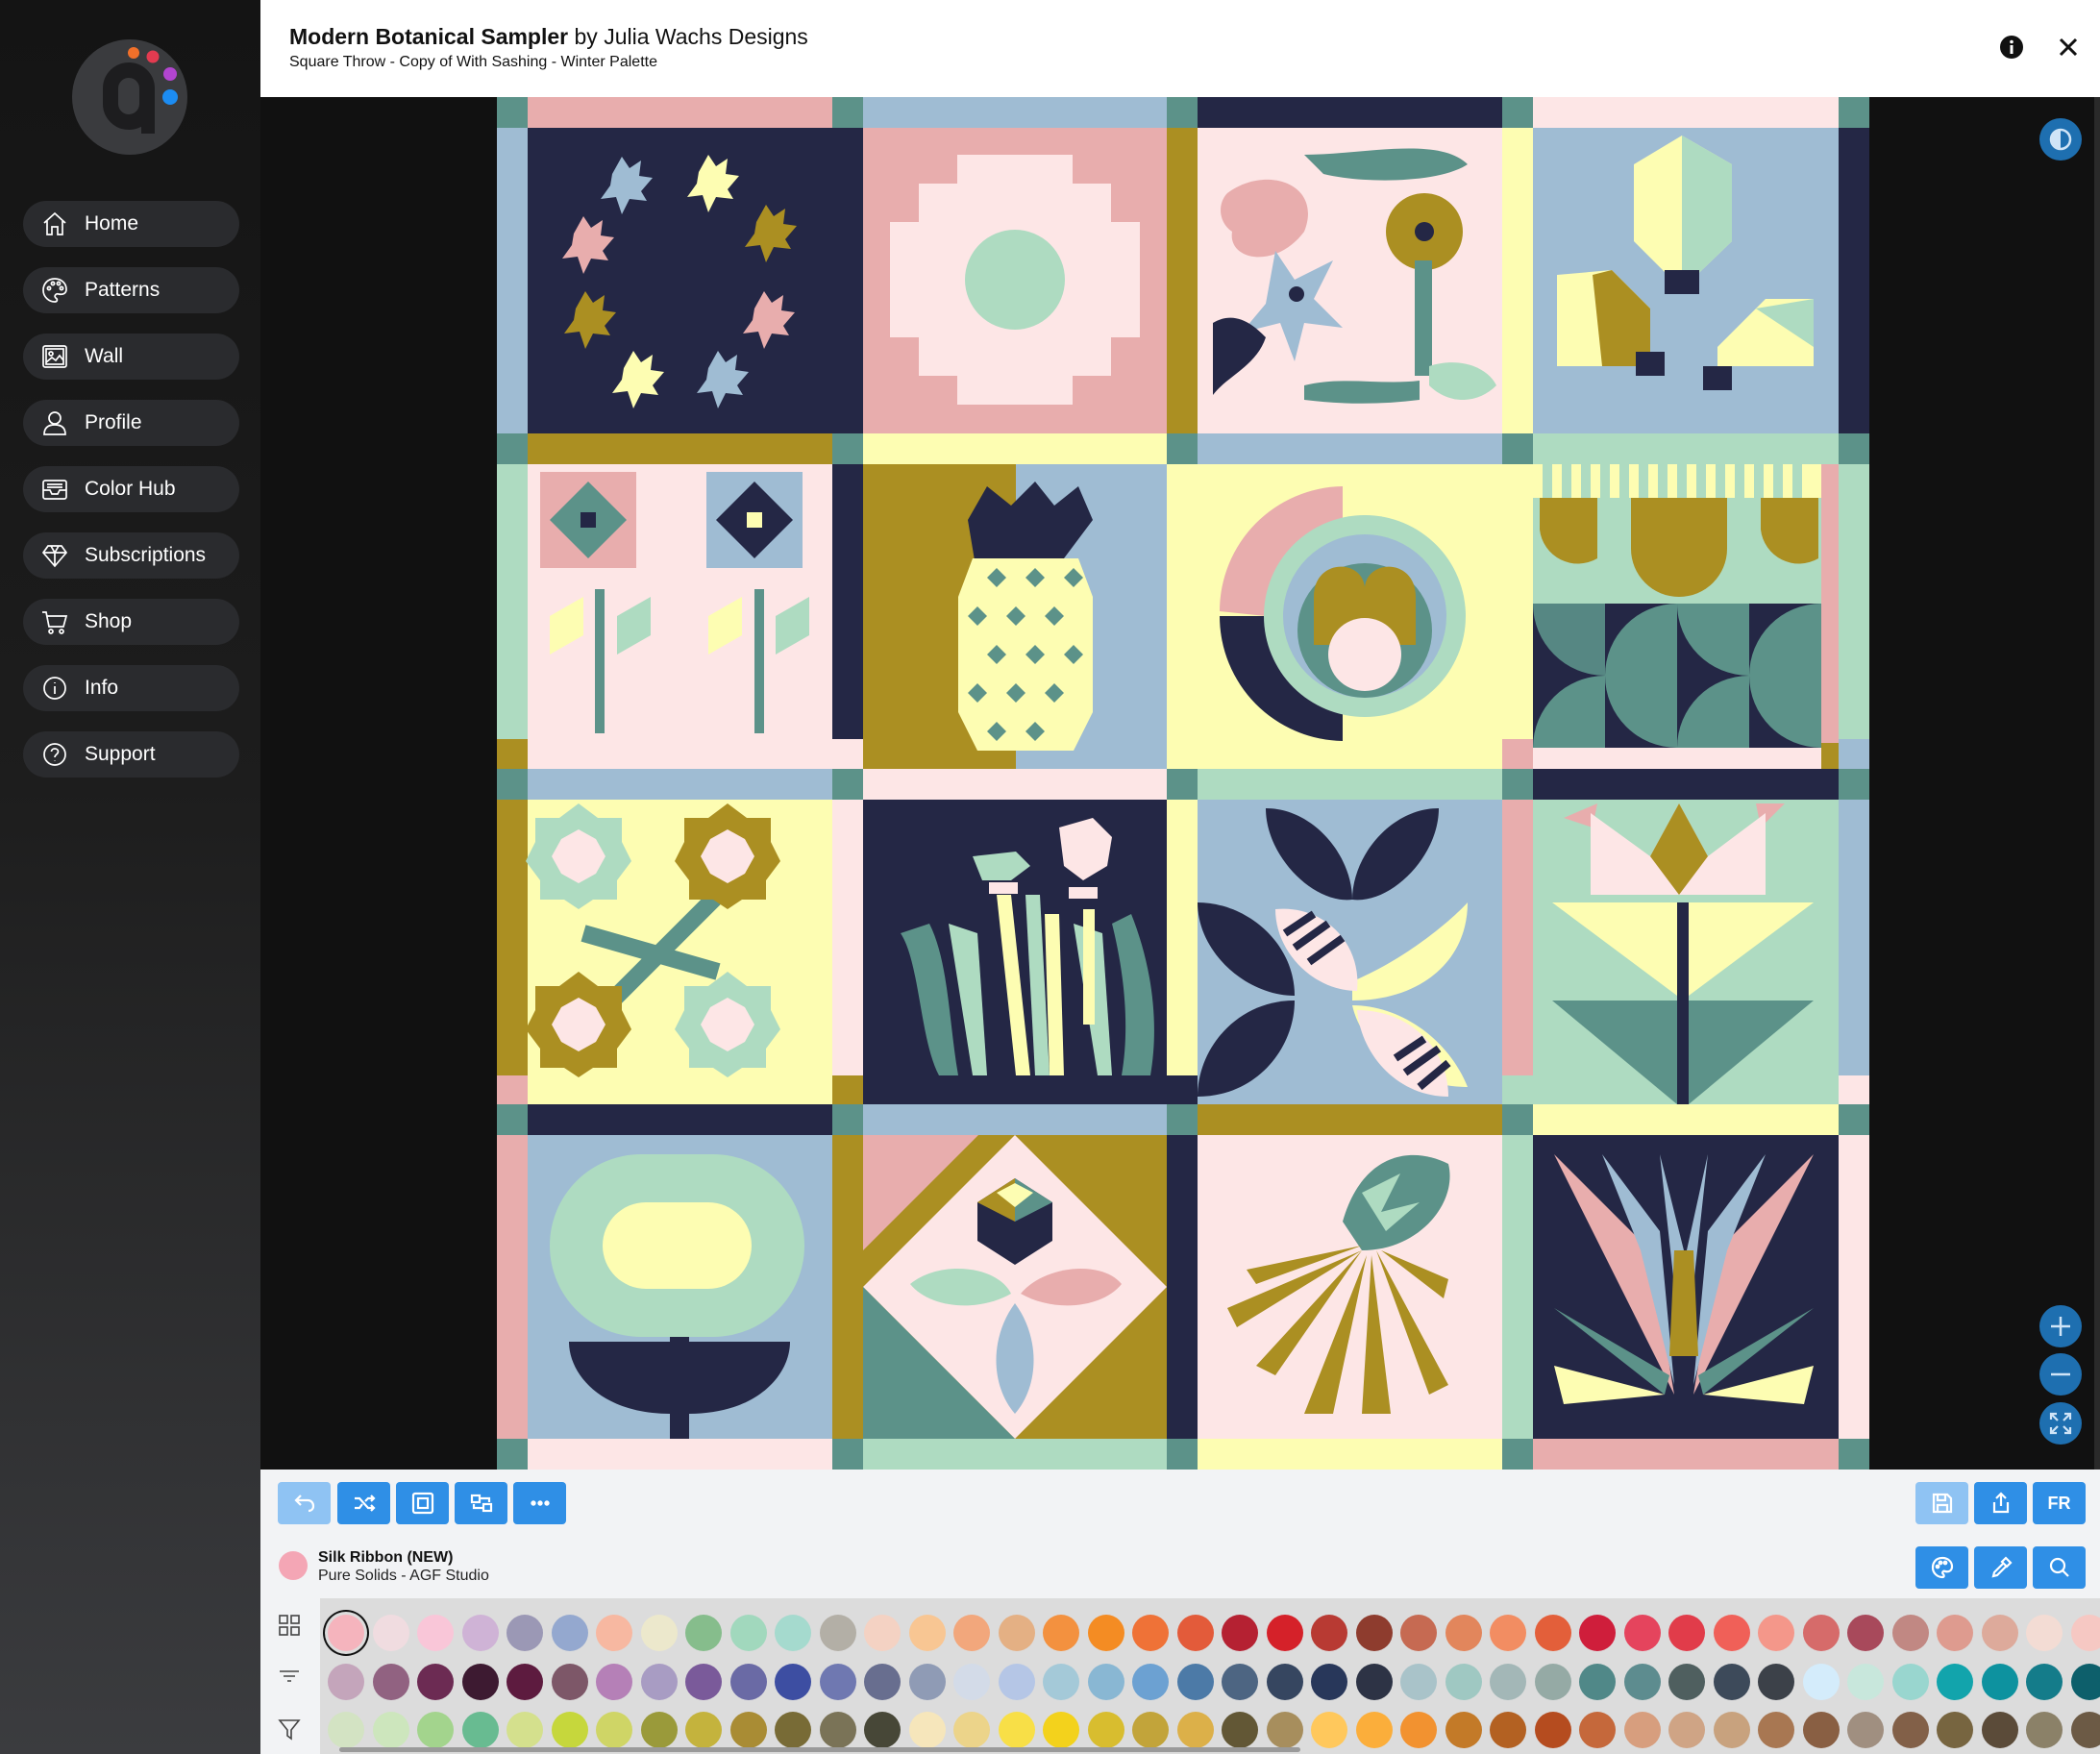  I want to click on sidebar-item-patterns: Patterns, so click(131, 290).